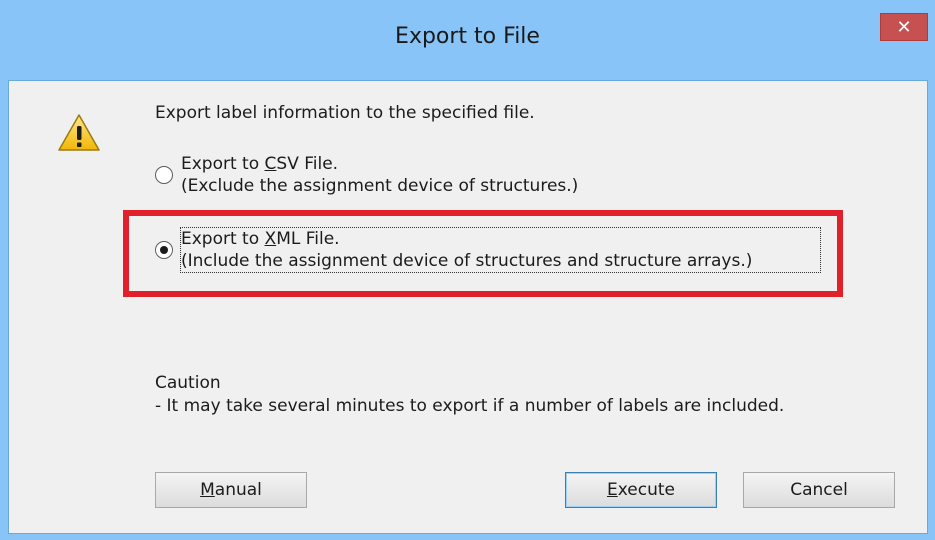  Describe the element at coordinates (231, 490) in the screenshot. I see `manual-button: Manual` at that location.